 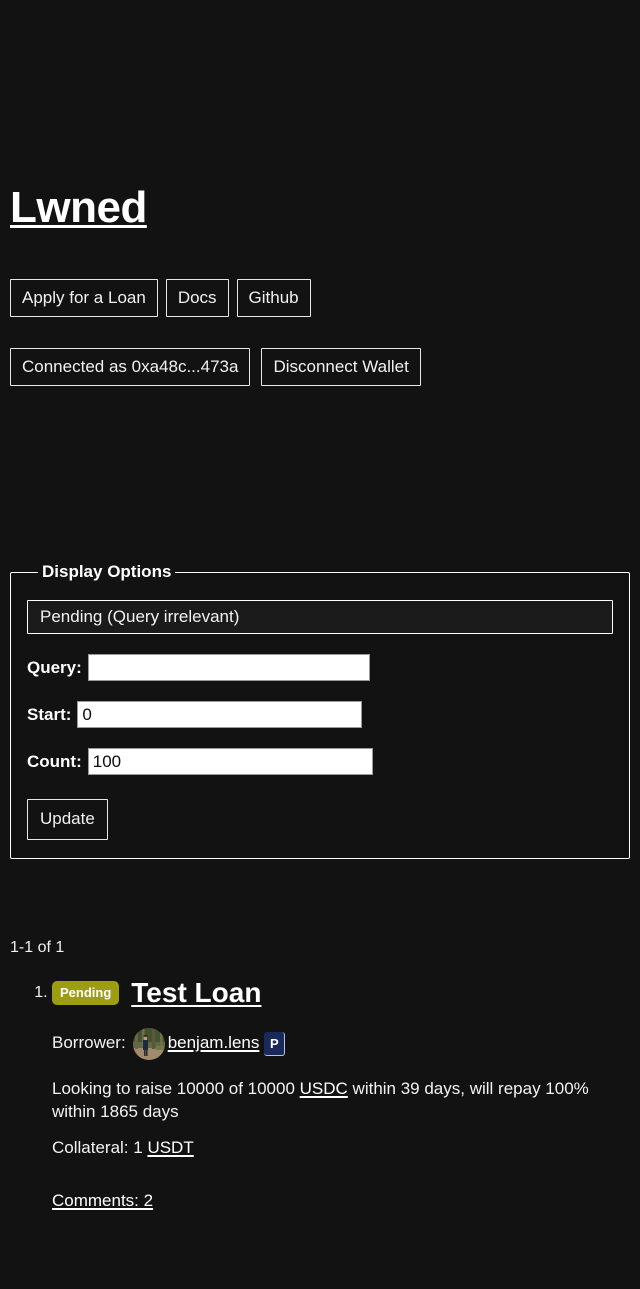 I want to click on github-button: Github, so click(x=273, y=298).